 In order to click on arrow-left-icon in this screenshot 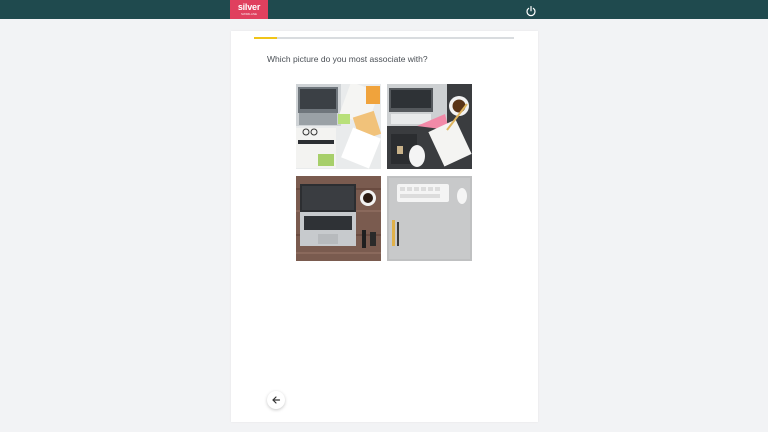, I will do `click(276, 400)`.